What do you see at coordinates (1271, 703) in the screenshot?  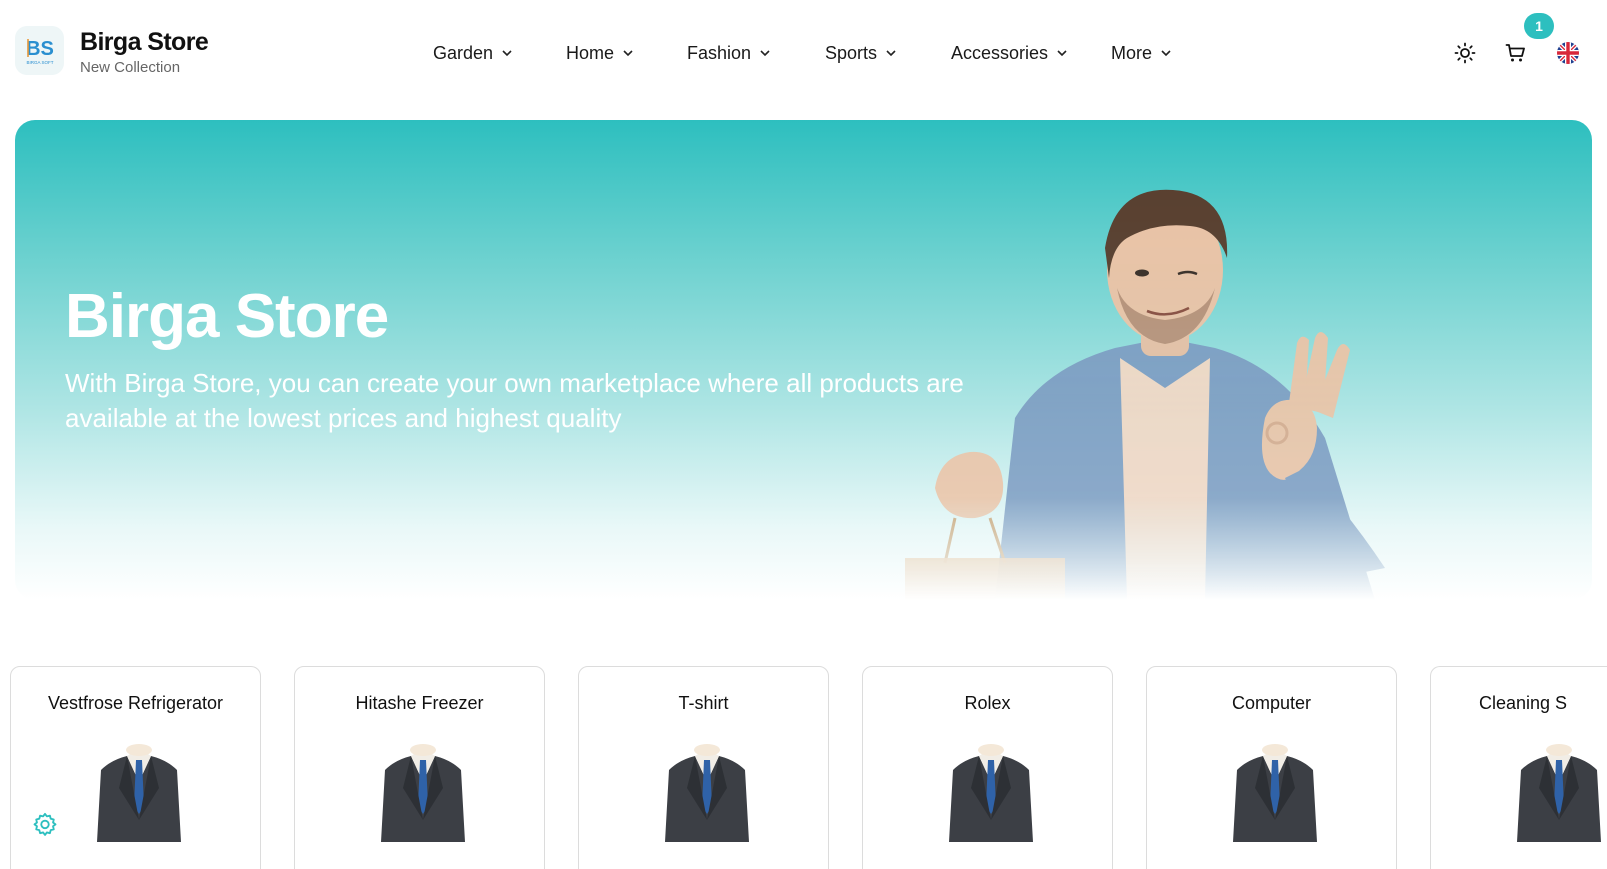 I see `product-name: Computer` at bounding box center [1271, 703].